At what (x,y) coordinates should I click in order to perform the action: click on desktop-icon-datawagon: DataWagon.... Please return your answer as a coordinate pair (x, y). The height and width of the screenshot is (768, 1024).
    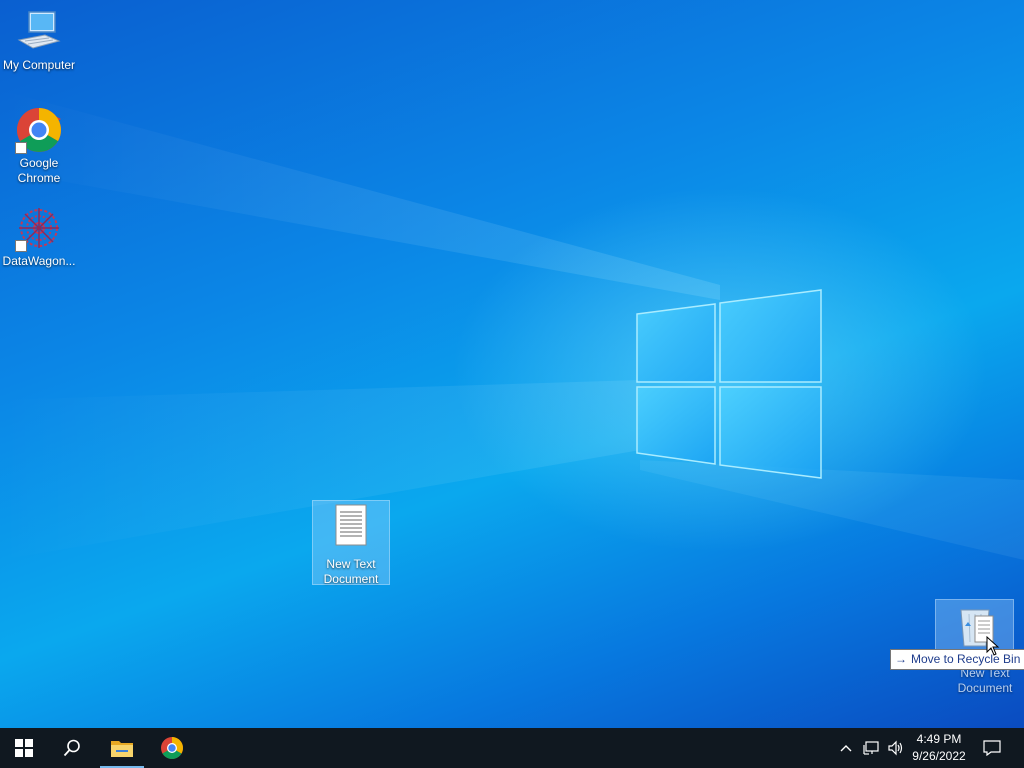
    Looking at the image, I should click on (39, 236).